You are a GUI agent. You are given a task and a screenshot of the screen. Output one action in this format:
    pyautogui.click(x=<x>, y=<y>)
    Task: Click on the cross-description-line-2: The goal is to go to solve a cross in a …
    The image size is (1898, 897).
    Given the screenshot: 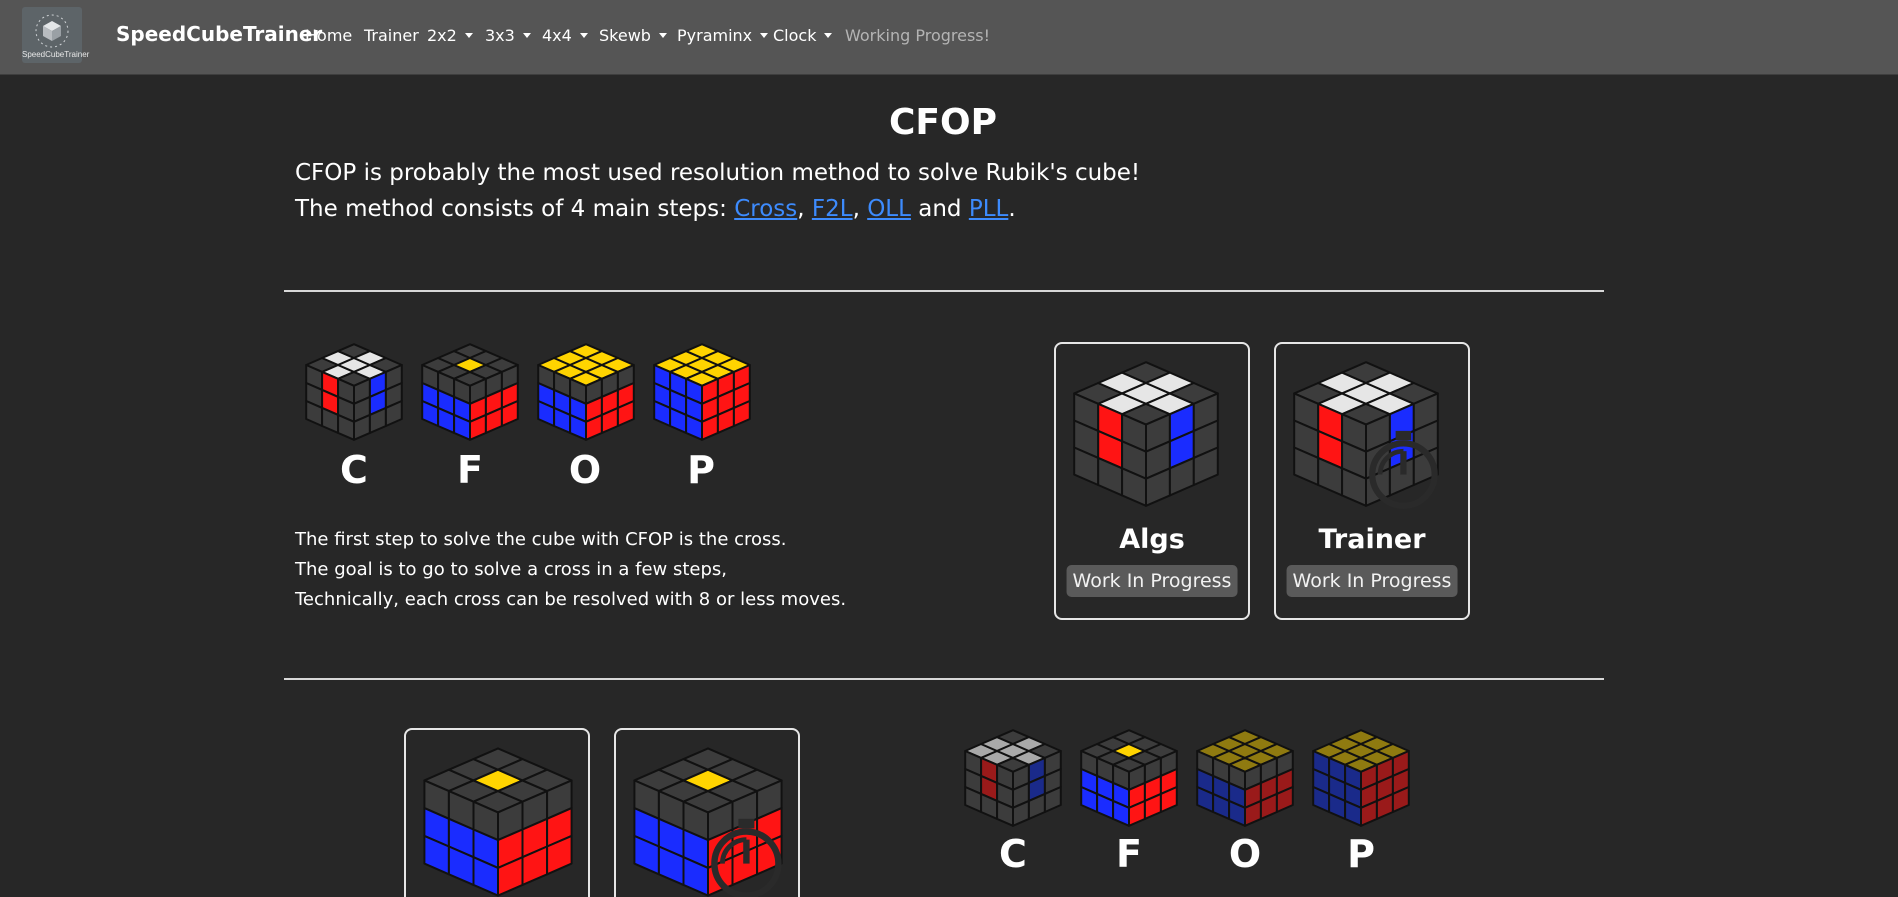 What is the action you would take?
    pyautogui.click(x=511, y=569)
    